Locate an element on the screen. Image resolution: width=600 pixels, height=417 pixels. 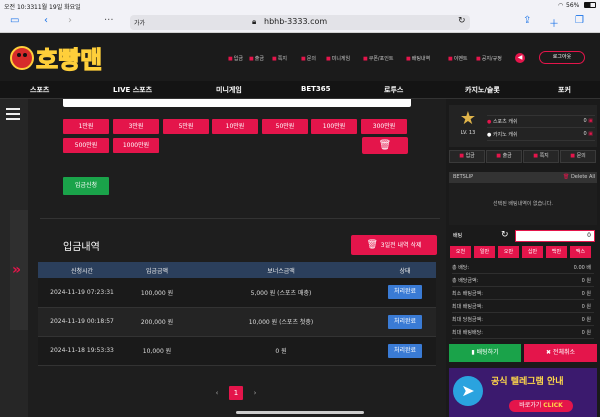
amount-input is located at coordinates (237, 103).